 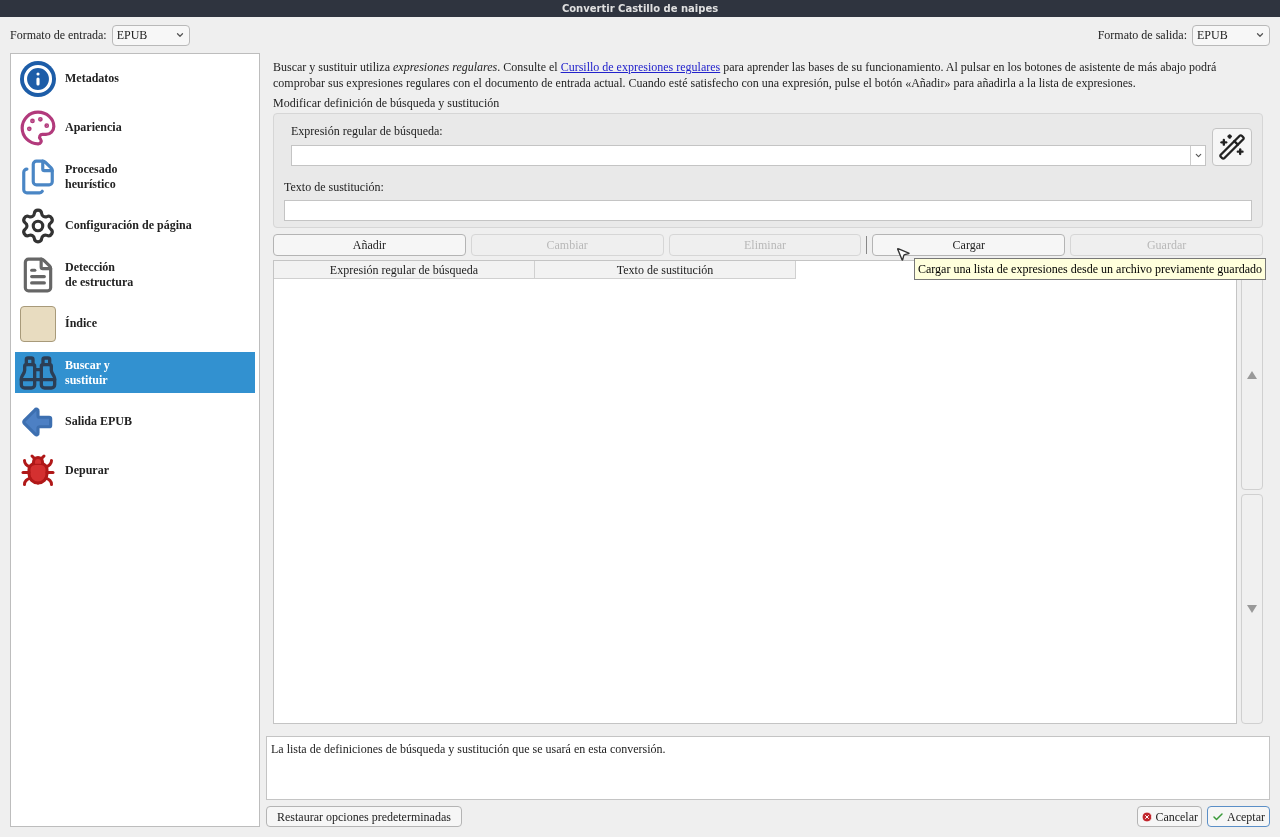 What do you see at coordinates (38, 176) in the screenshot?
I see `pages-icon` at bounding box center [38, 176].